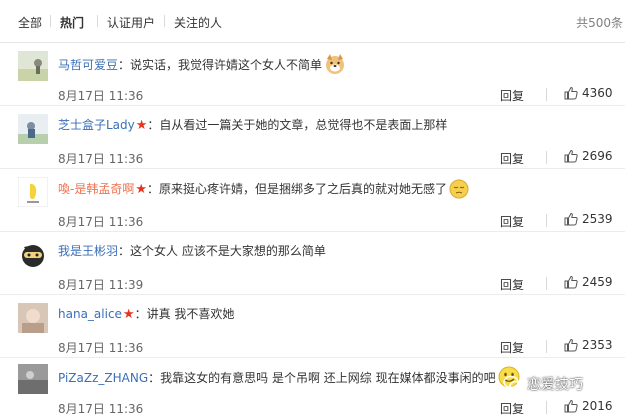 Image resolution: width=625 pixels, height=418 pixels. I want to click on watermark-text: 恋爱技巧, so click(555, 385).